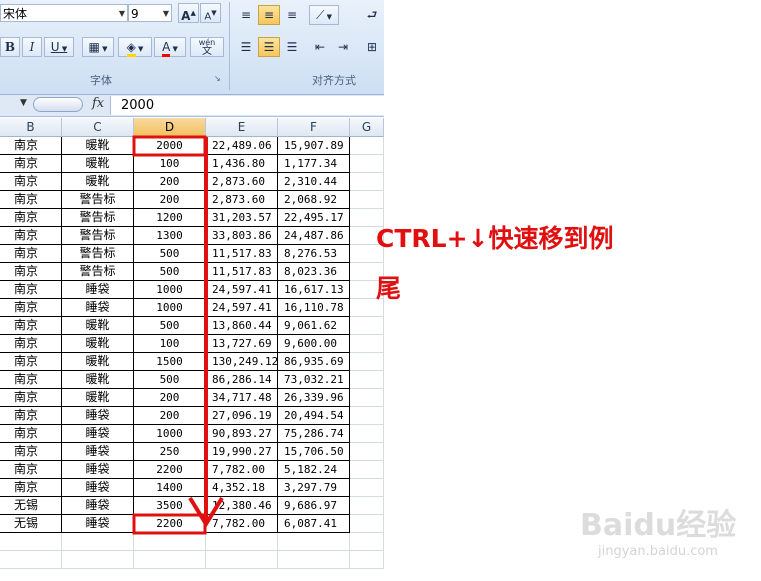  I want to click on start-cell-highlight, so click(169, 146).